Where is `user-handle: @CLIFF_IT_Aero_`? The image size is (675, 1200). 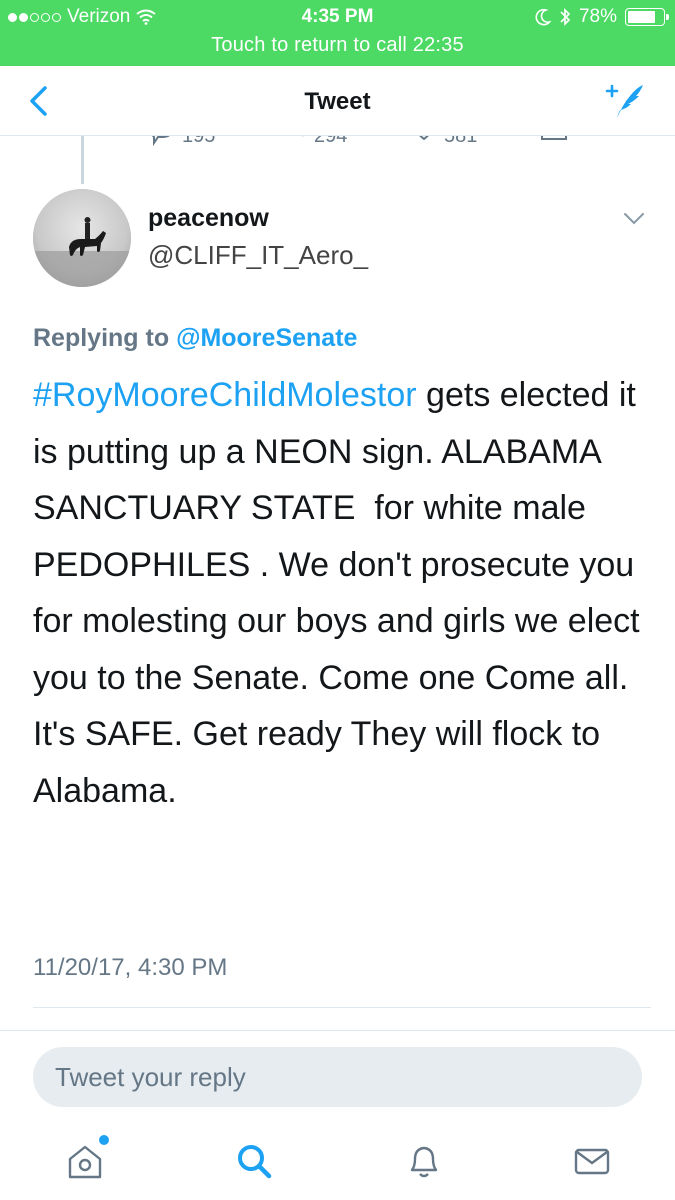 user-handle: @CLIFF_IT_Aero_ is located at coordinates (258, 255).